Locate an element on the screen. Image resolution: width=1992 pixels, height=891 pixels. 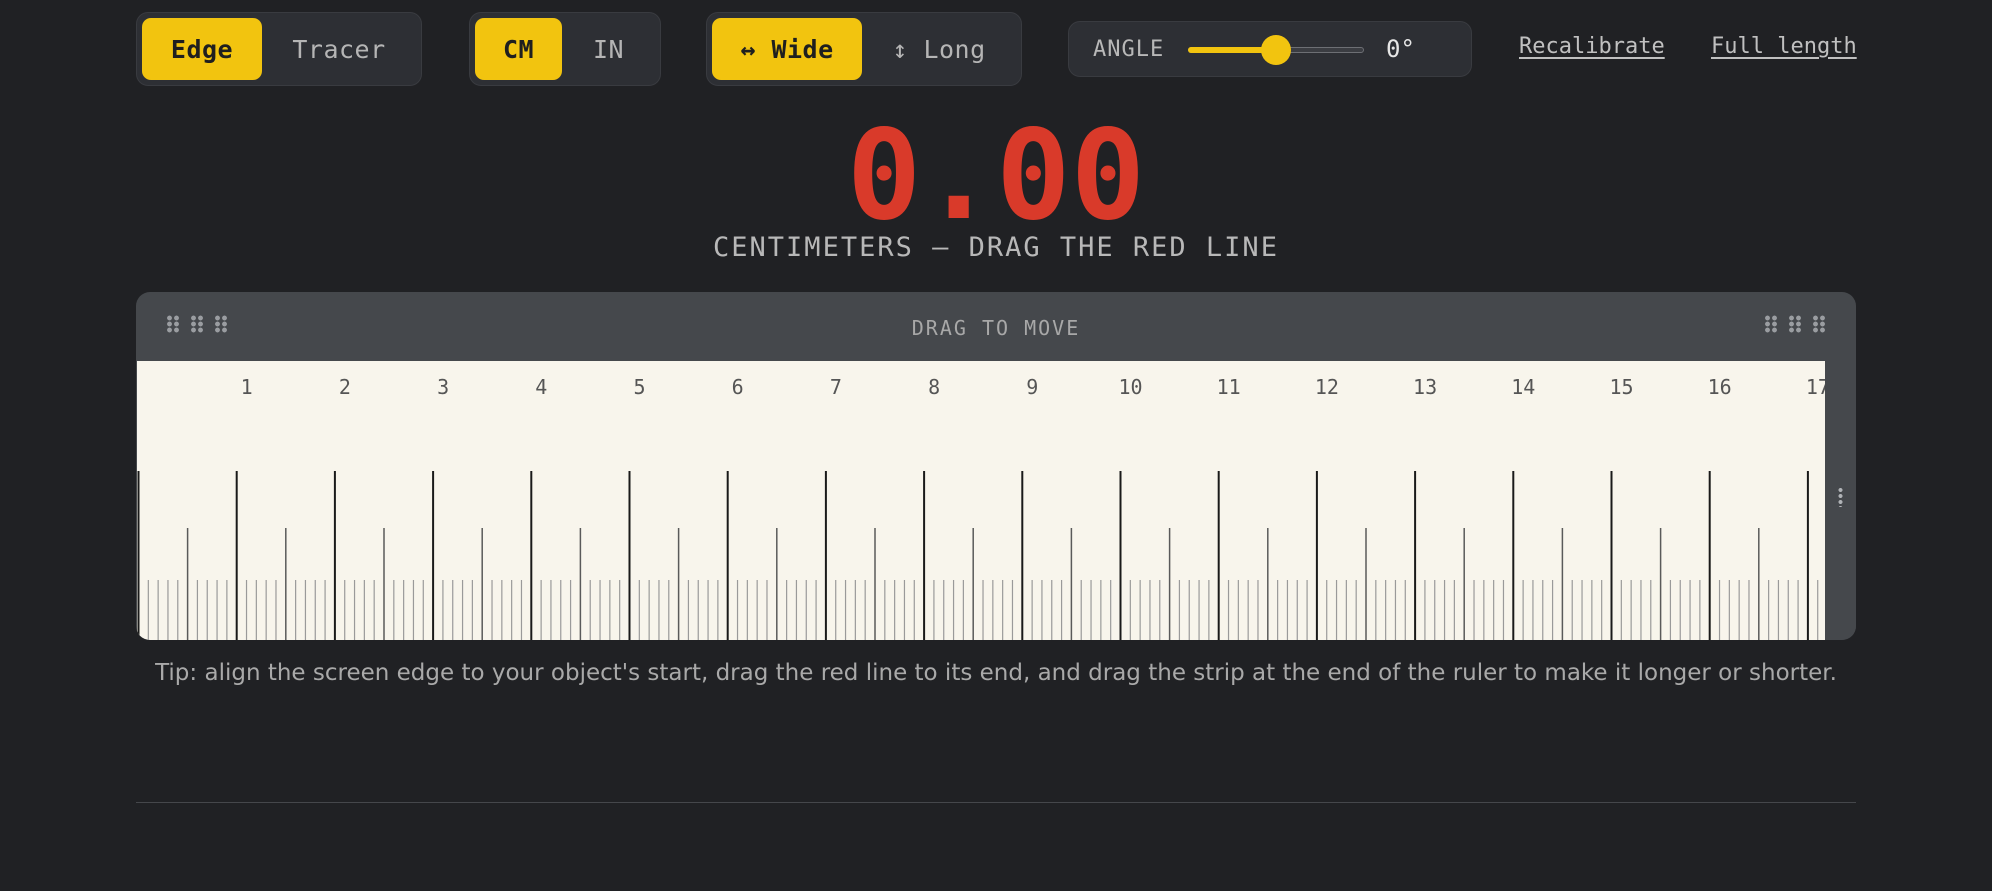
ruler-number: 11 is located at coordinates (1229, 387).